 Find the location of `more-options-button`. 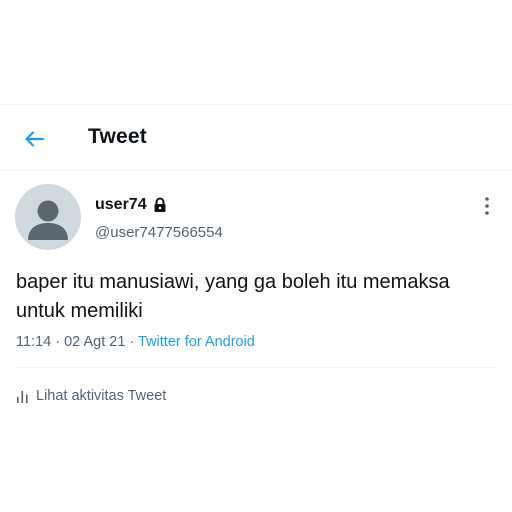

more-options-button is located at coordinates (487, 206).